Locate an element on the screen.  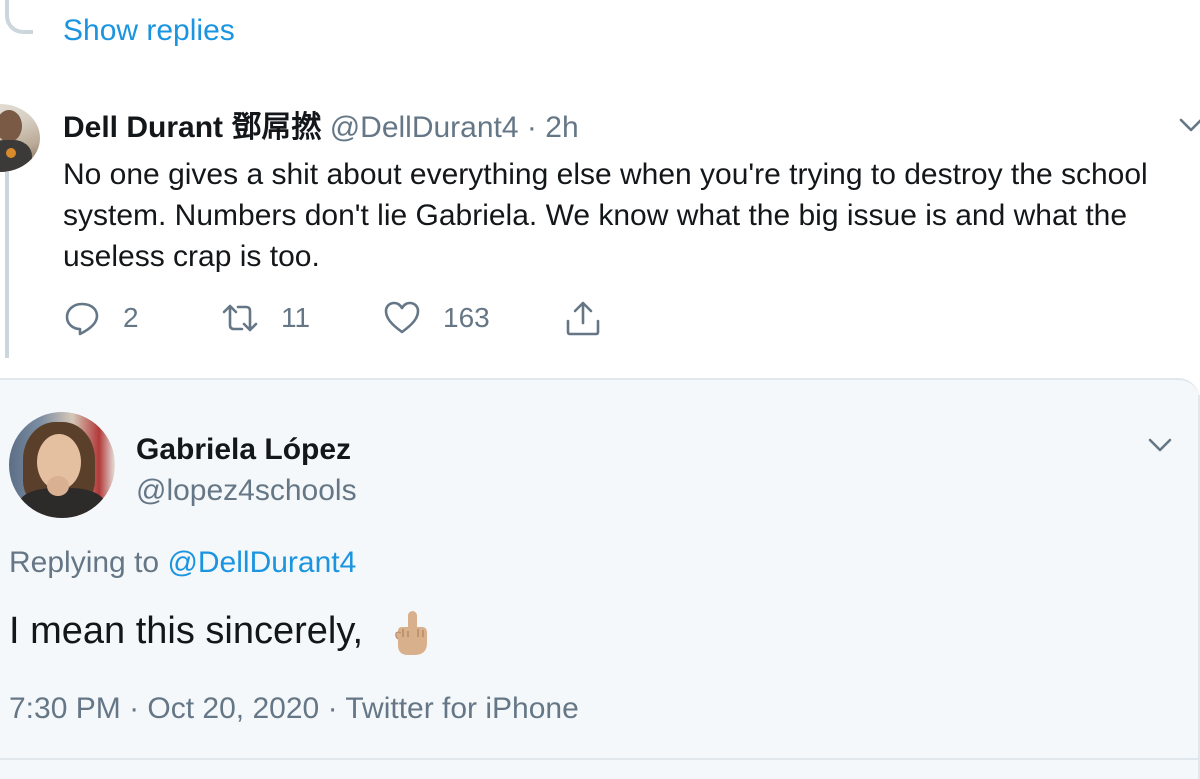
reply-count: 2 is located at coordinates (131, 317).